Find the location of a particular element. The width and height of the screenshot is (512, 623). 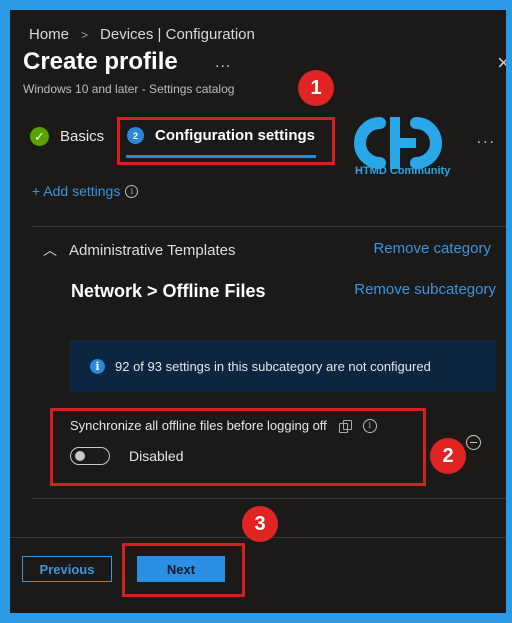

category-header: ︿ Administrative Templates is located at coordinates (139, 250).